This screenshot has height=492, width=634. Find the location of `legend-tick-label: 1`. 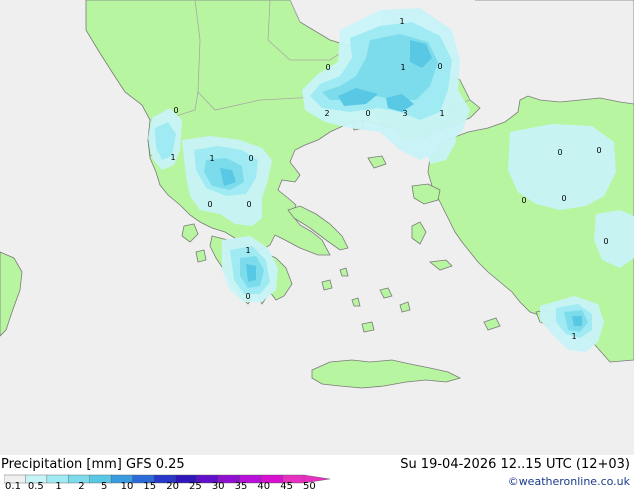

legend-tick-label: 1 is located at coordinates (58, 486).